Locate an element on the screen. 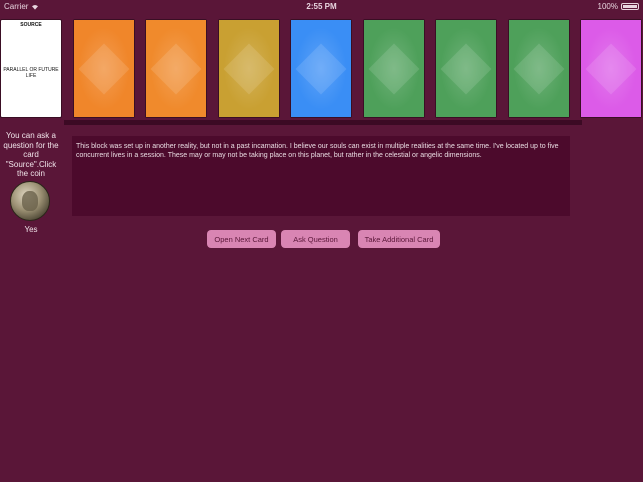  battery-label: 100% is located at coordinates (607, 6).